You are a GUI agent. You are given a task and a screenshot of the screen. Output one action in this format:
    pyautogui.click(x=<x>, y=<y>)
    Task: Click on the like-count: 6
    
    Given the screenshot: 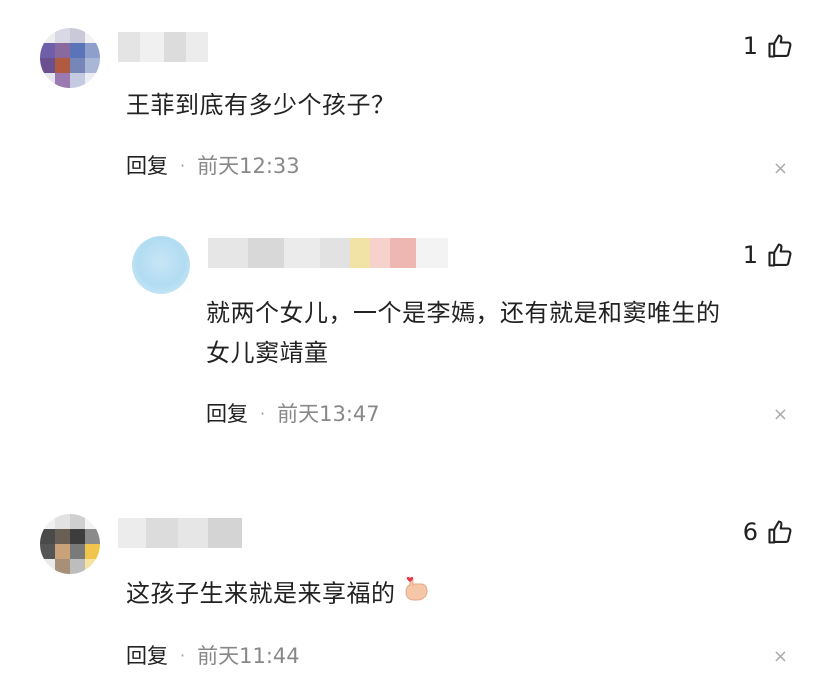 What is the action you would take?
    pyautogui.click(x=750, y=532)
    